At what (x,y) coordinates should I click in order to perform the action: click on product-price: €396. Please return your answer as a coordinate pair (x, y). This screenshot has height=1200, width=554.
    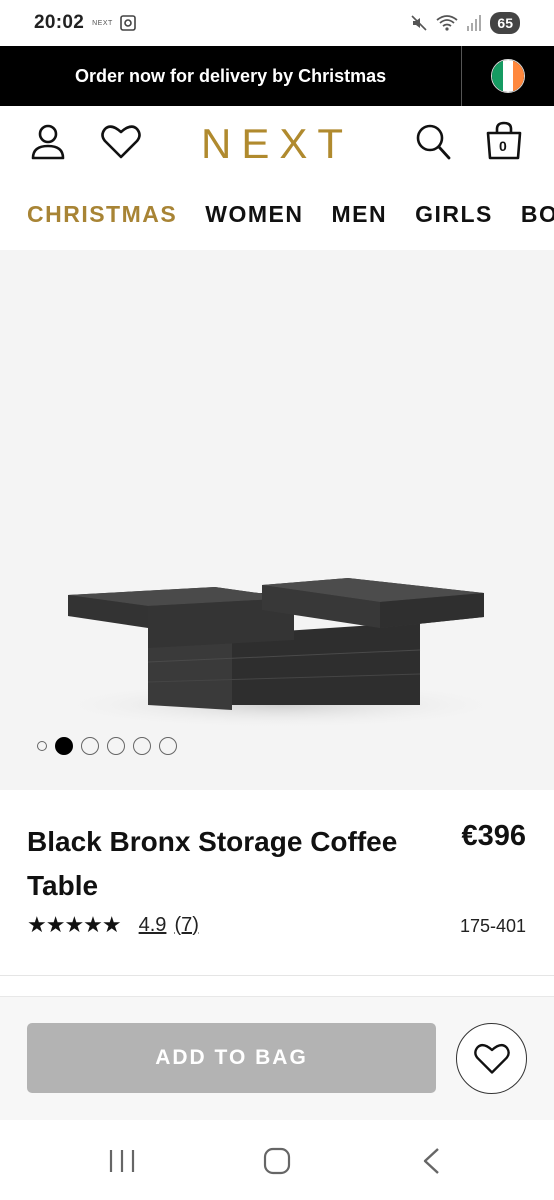
    Looking at the image, I should click on (493, 836).